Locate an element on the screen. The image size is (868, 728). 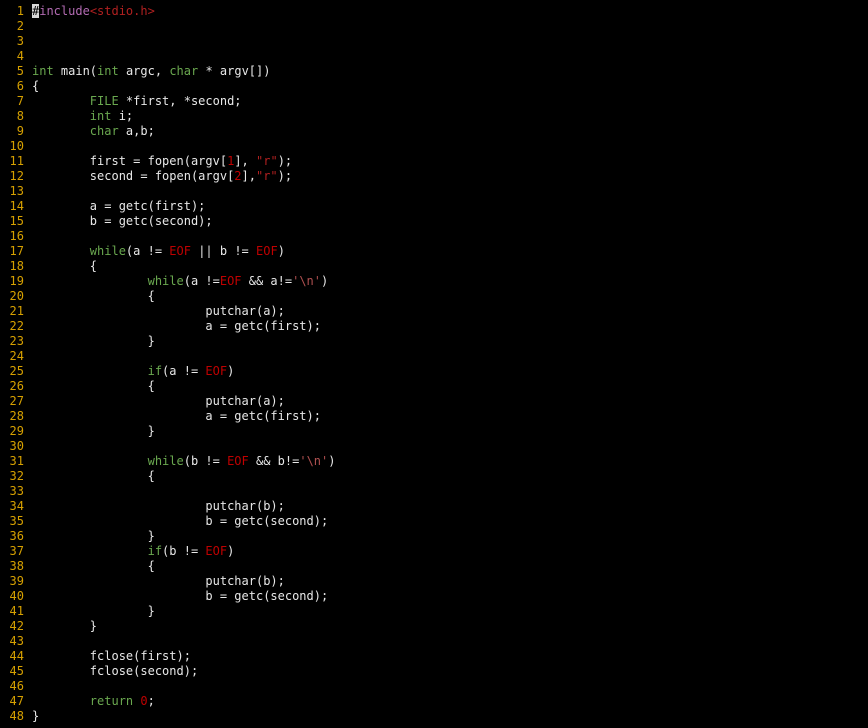
code-line: 11 first = fopen(argv[1], "r"); is located at coordinates (434, 161).